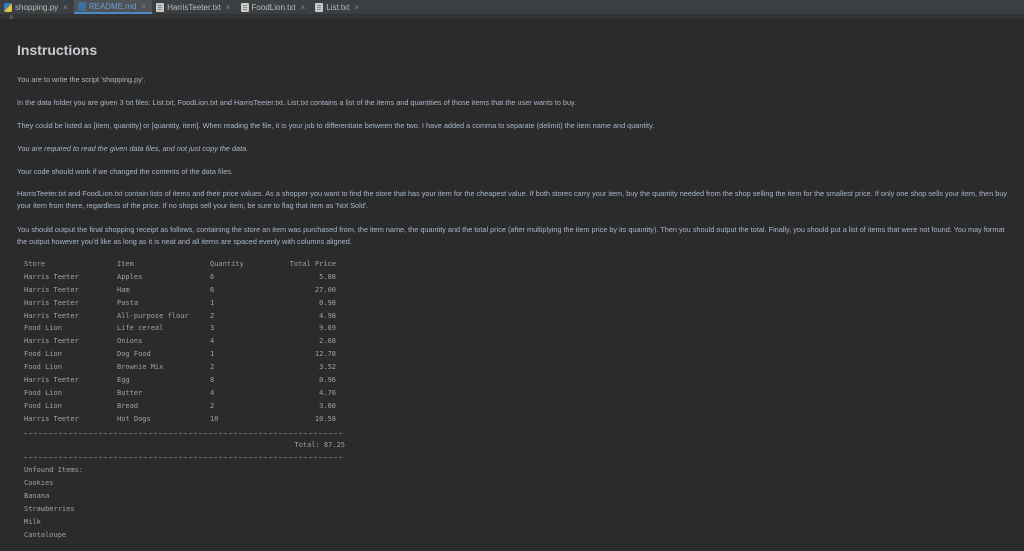 The width and height of the screenshot is (1024, 551). Describe the element at coordinates (11, 17) in the screenshot. I see `gutter-marker` at that location.